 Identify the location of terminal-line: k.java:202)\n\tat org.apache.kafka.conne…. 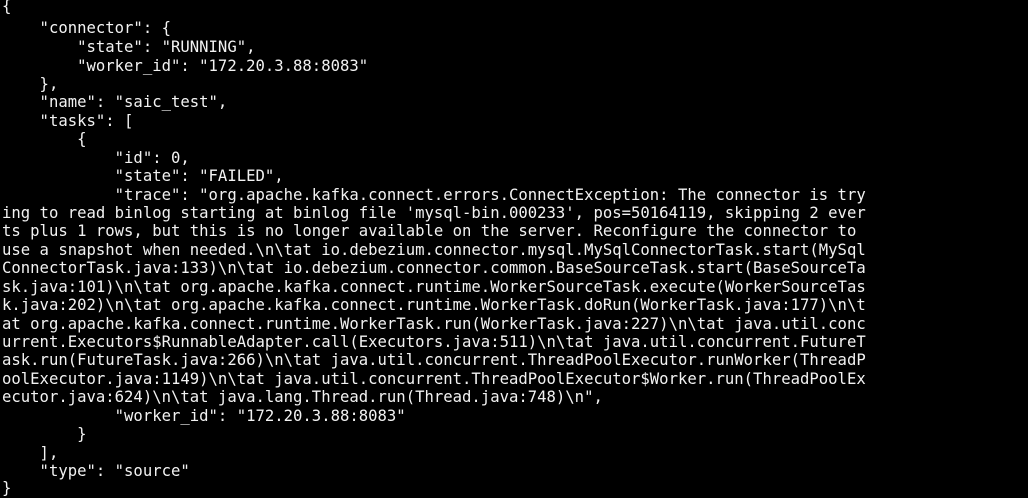
(434, 305).